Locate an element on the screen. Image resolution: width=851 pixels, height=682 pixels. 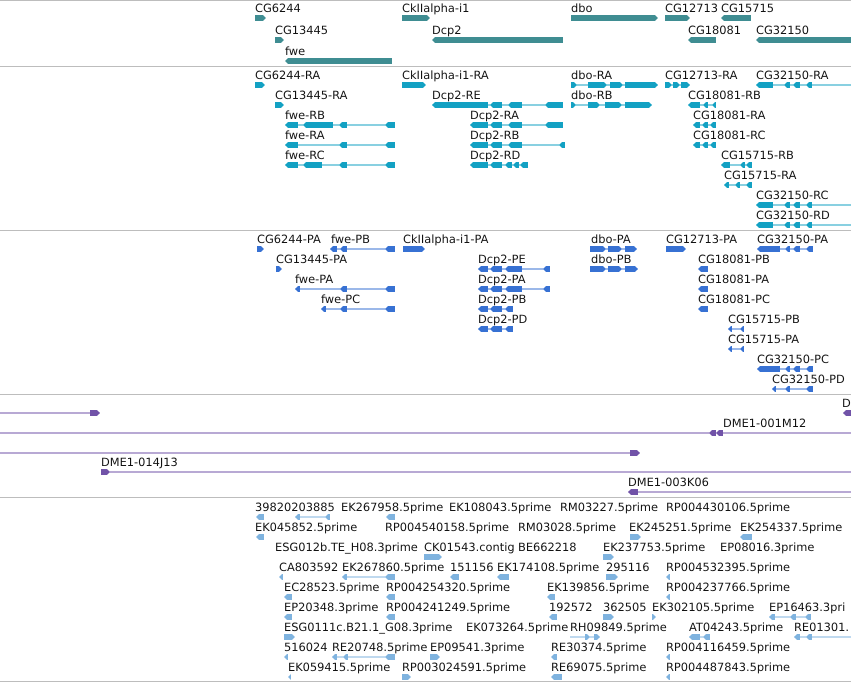
transcript-label: CG15715-RB is located at coordinates (757, 155).